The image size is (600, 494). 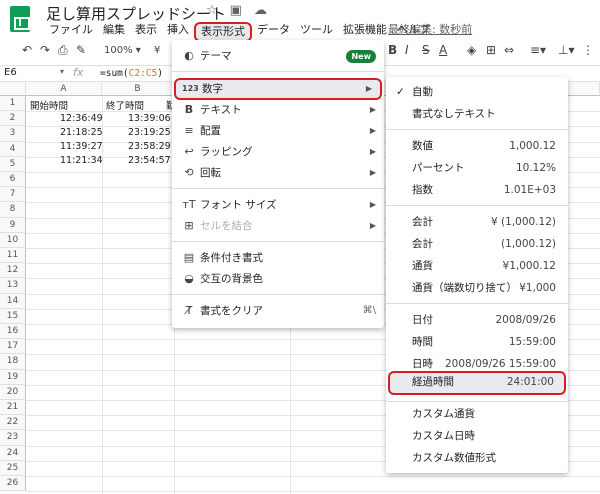 I want to click on merge-cells-icon: ⇔, so click(x=509, y=50).